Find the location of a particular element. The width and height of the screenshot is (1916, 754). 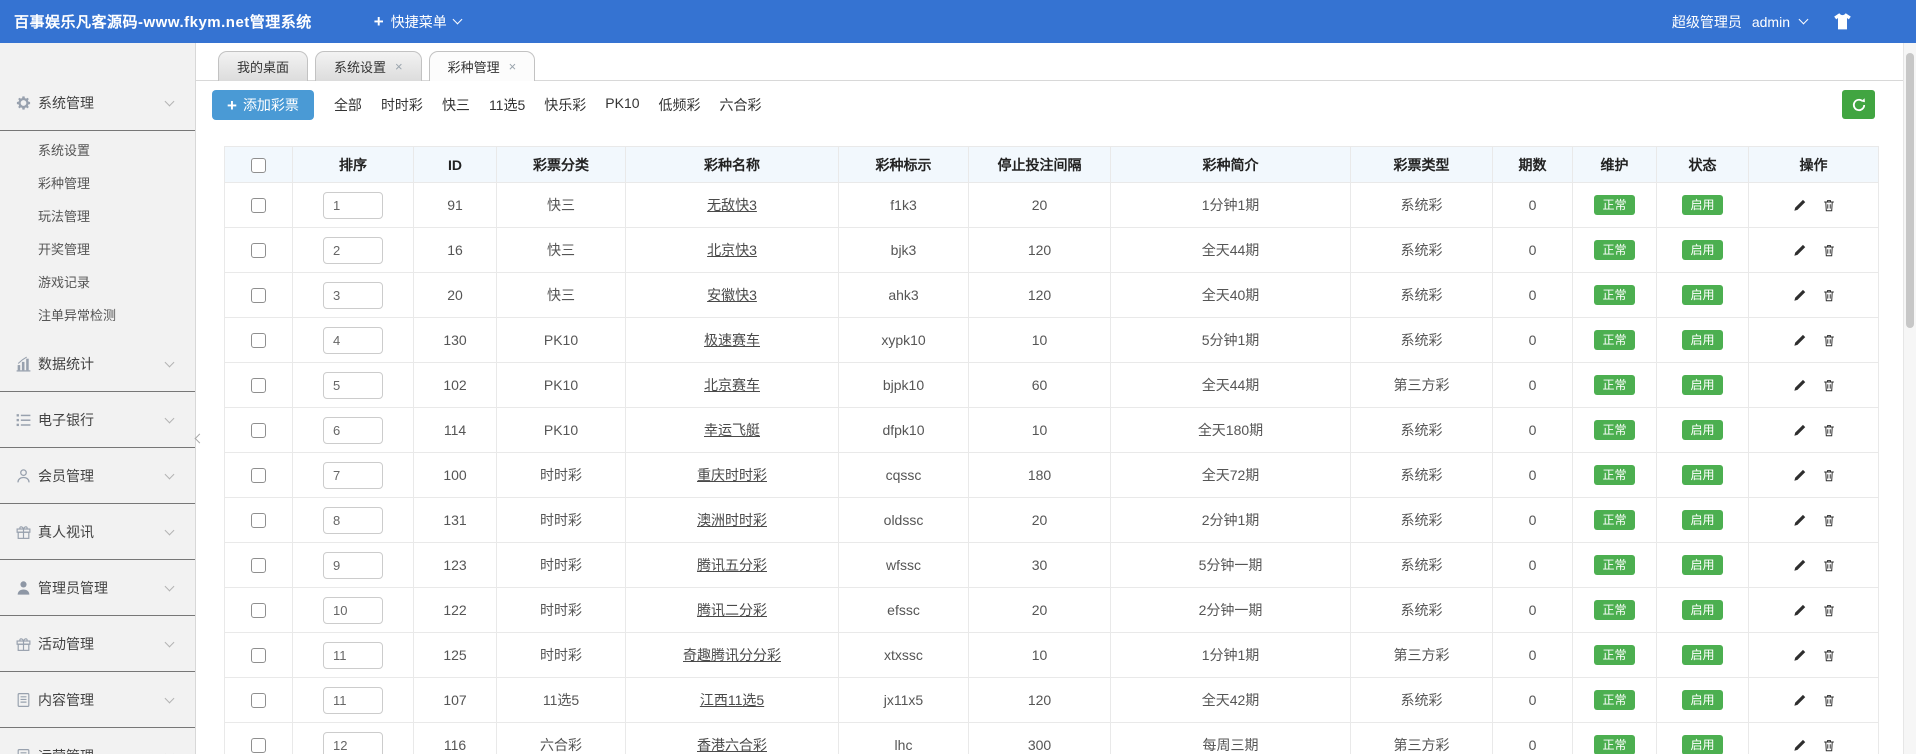

sidebar-group: 活动管理 is located at coordinates (97, 644).